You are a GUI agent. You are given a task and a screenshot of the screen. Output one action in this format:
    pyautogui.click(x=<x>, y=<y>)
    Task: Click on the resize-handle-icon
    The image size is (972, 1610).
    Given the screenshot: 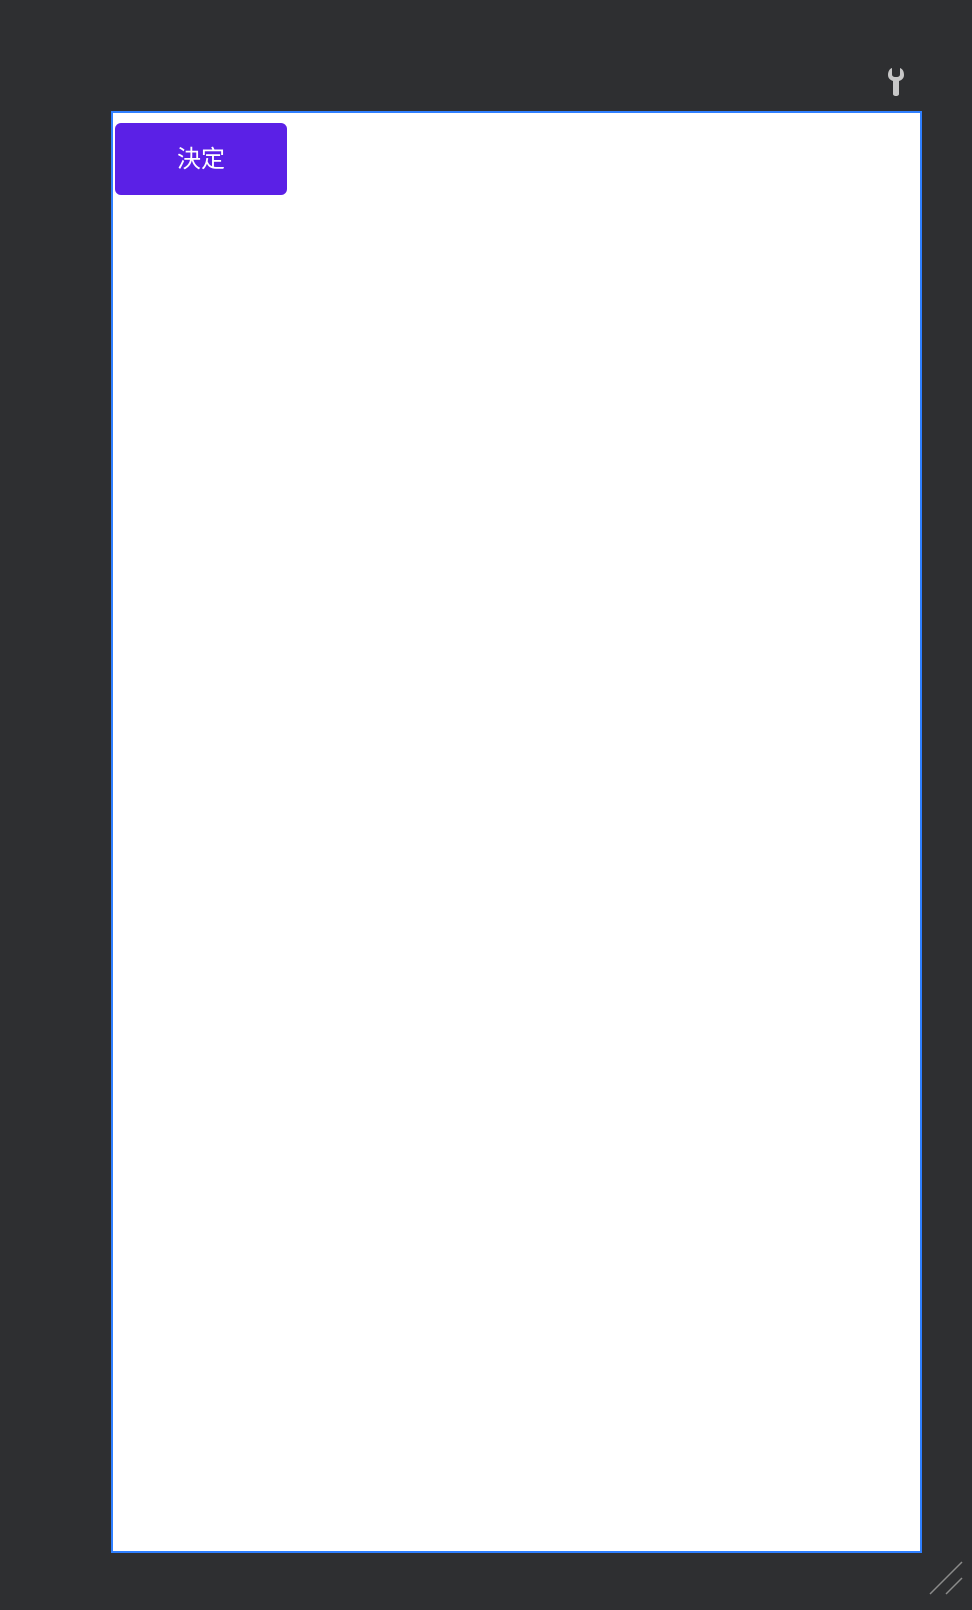 What is the action you would take?
    pyautogui.click(x=946, y=1578)
    